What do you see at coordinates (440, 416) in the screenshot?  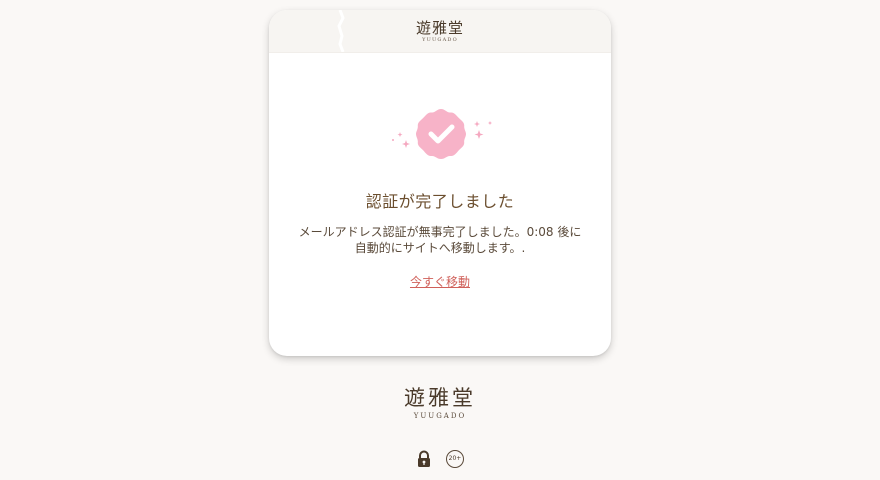 I see `footer-logo-roman: YUUGADO` at bounding box center [440, 416].